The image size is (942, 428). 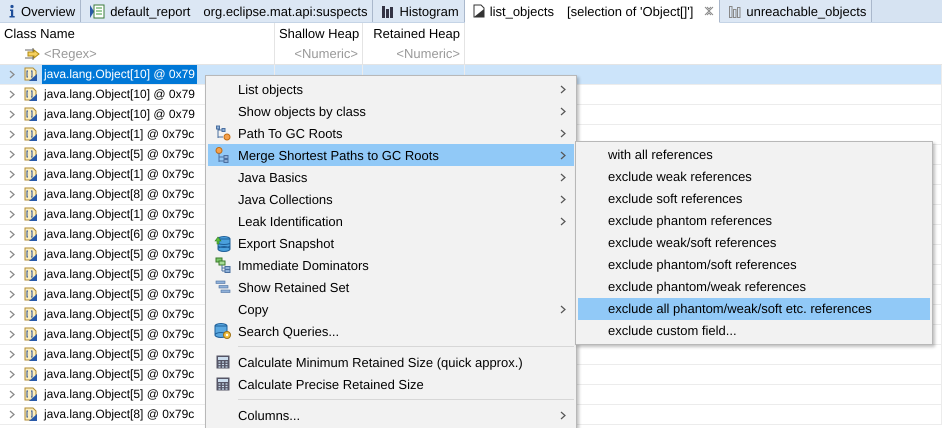 What do you see at coordinates (223, 331) in the screenshot?
I see `database-gear-icon` at bounding box center [223, 331].